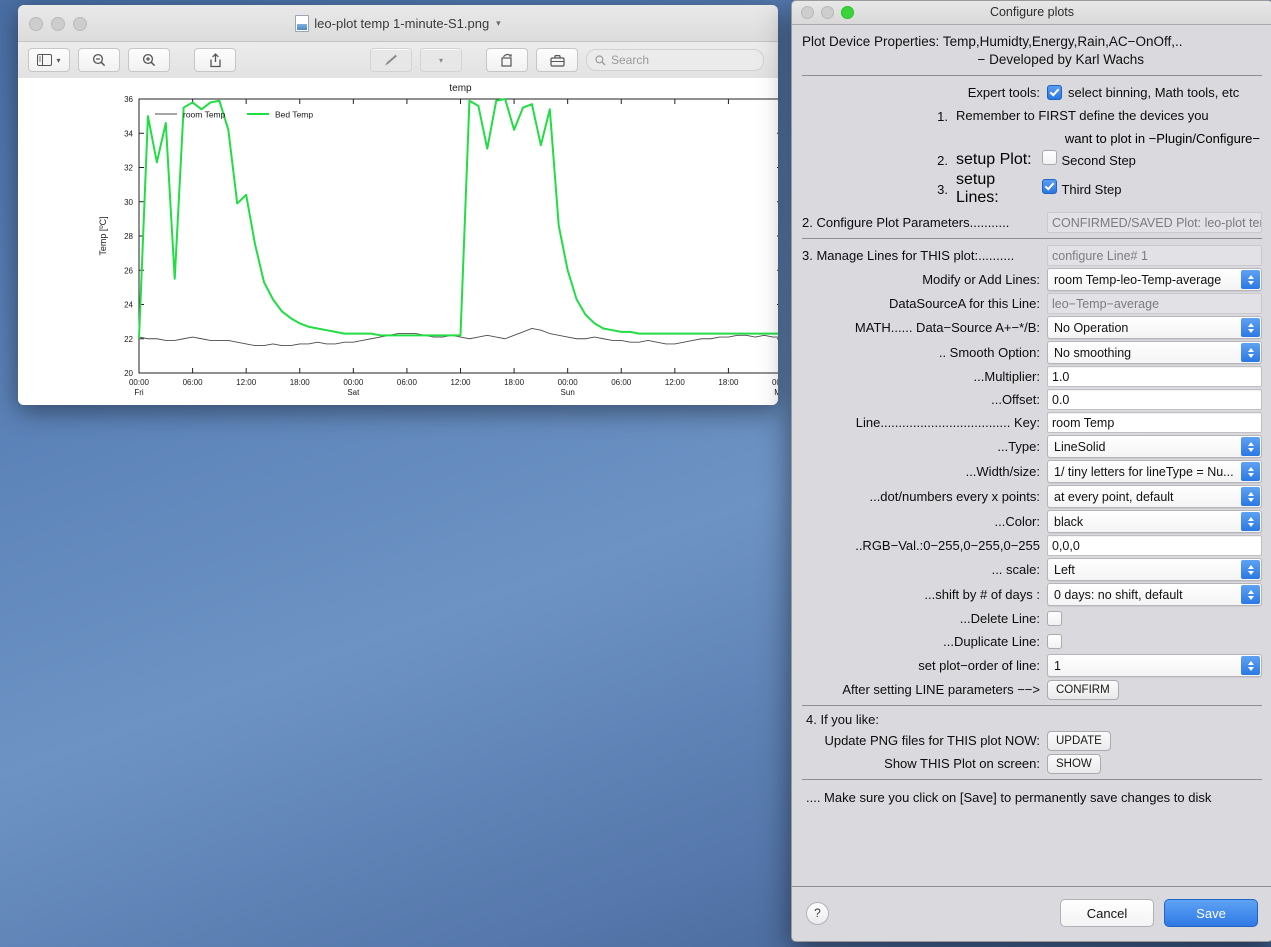 Image resolution: width=1271 pixels, height=947 pixels. Describe the element at coordinates (1083, 689) in the screenshot. I see `confirm-button: CONFIRM` at that location.